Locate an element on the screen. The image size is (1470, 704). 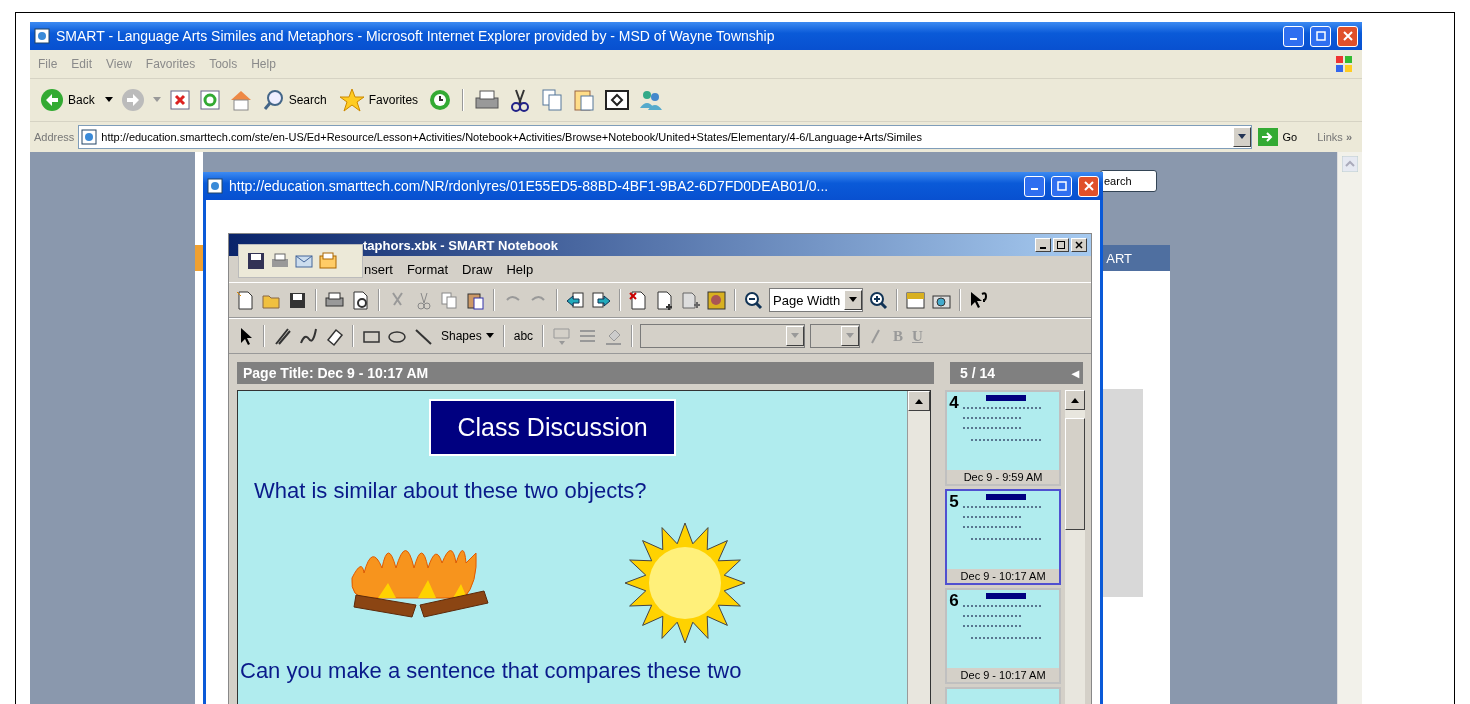
new-page-icon is located at coordinates (245, 300).